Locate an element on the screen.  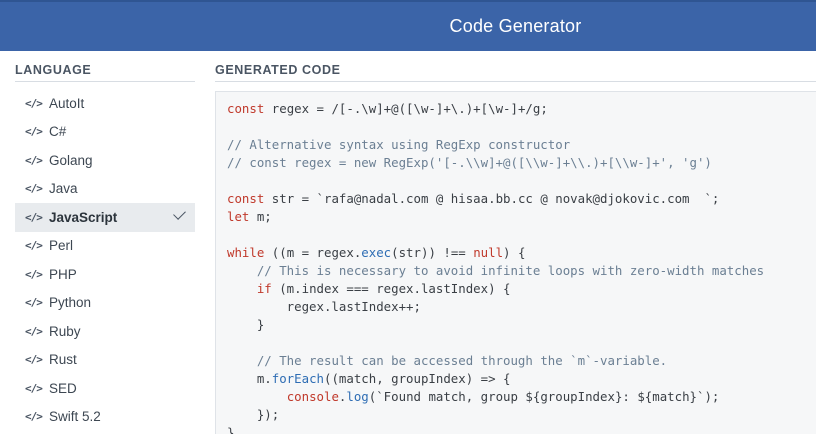
code-token: forEach is located at coordinates (297, 378).